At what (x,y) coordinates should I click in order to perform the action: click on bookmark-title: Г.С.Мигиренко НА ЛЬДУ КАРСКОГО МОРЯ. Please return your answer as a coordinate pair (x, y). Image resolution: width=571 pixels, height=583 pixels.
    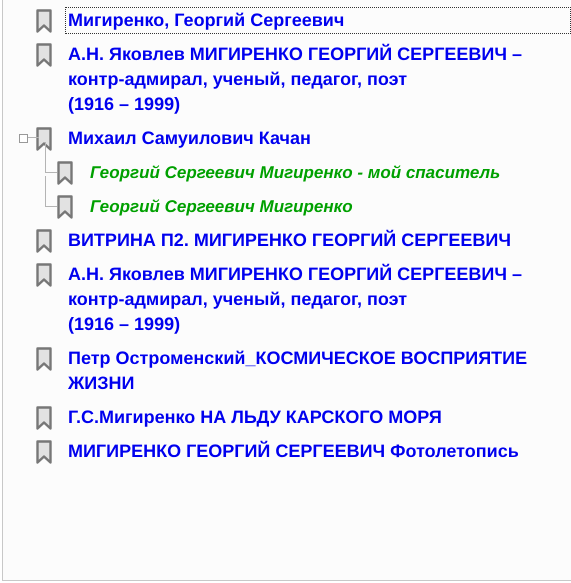
    Looking at the image, I should click on (318, 417).